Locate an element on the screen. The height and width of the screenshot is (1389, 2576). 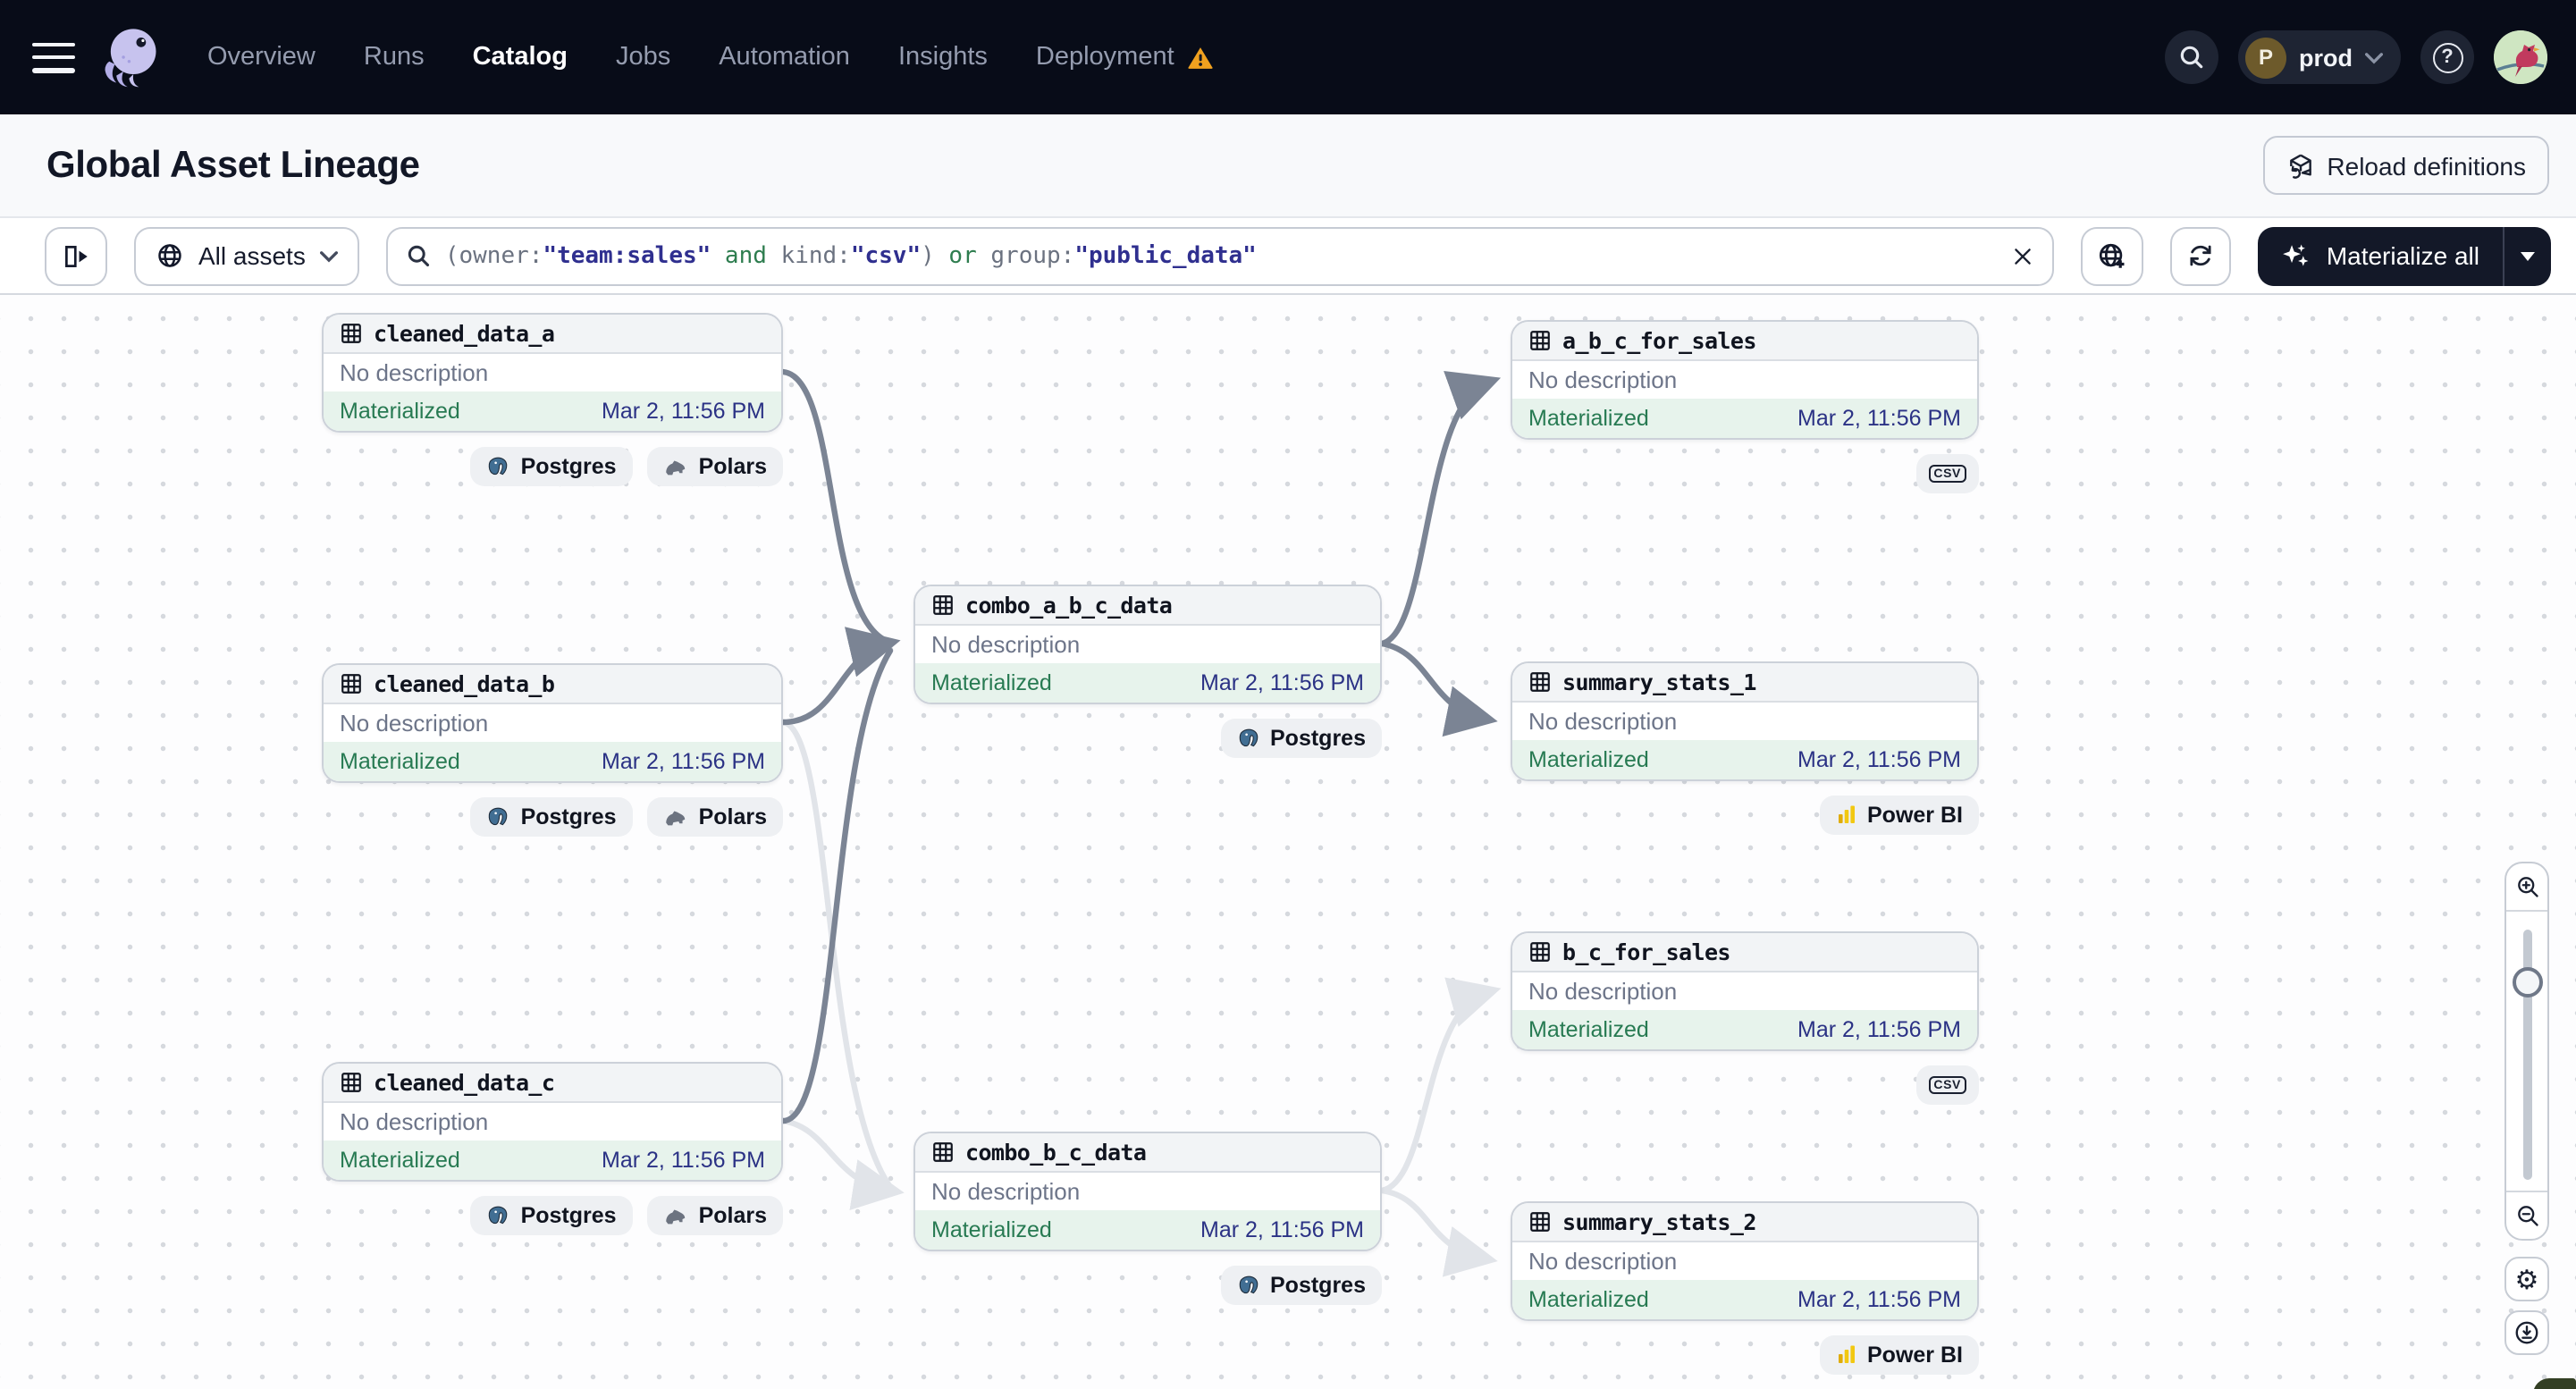
asset-scope-label: All assets is located at coordinates (252, 255).